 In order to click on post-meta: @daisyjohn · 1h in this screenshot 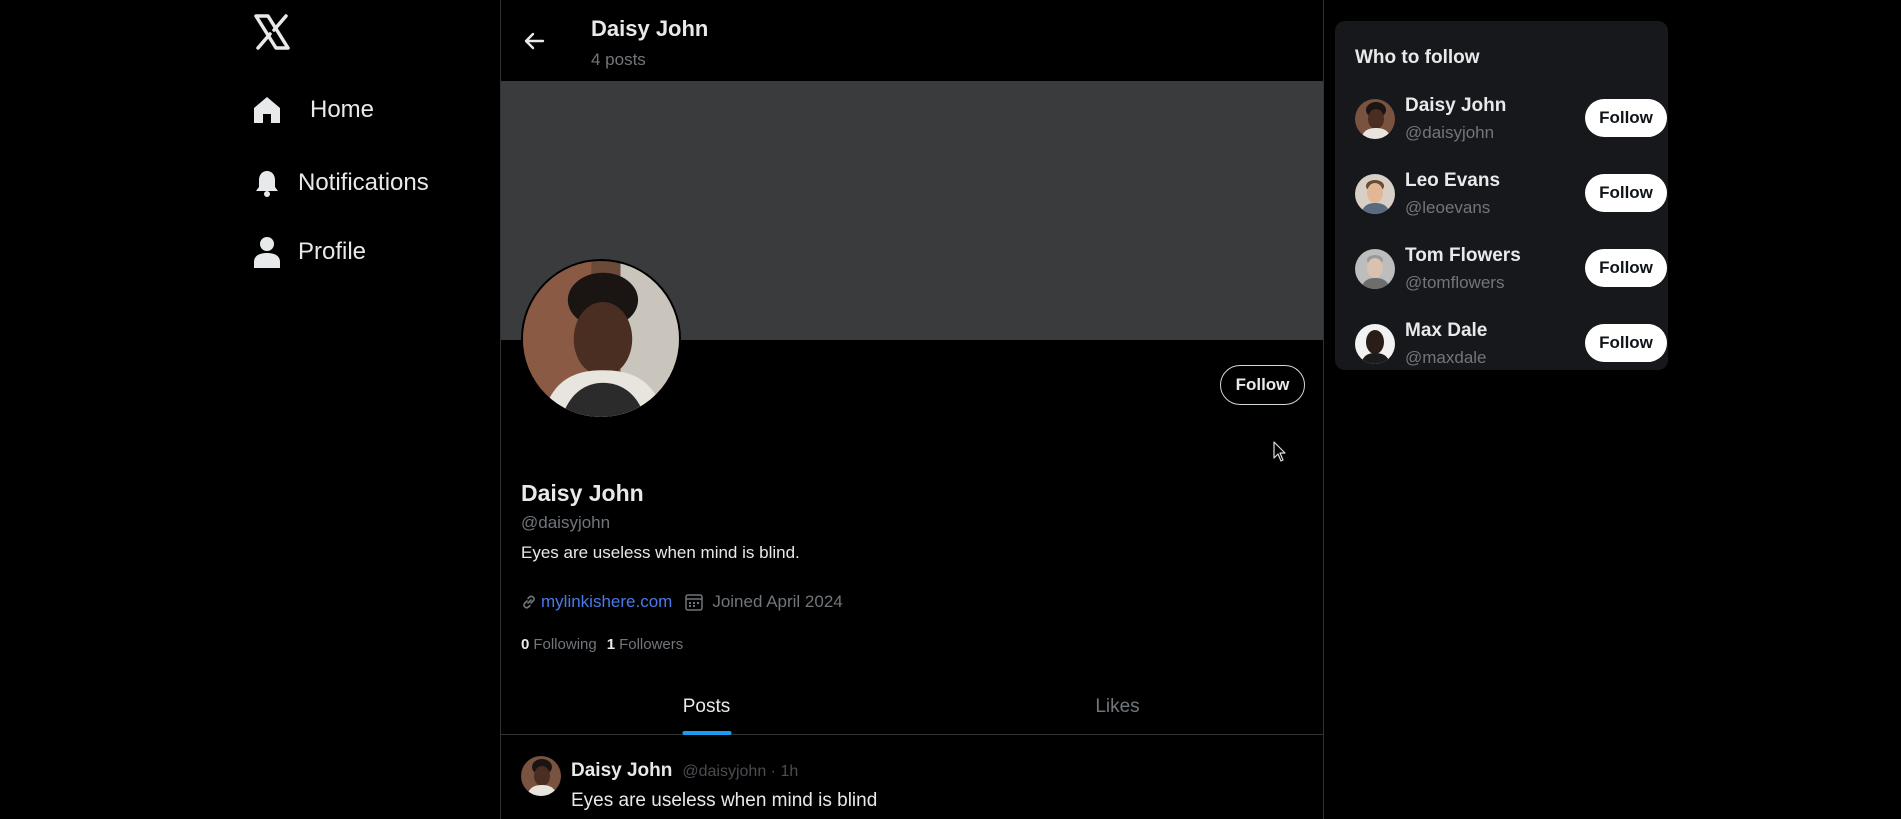, I will do `click(740, 771)`.